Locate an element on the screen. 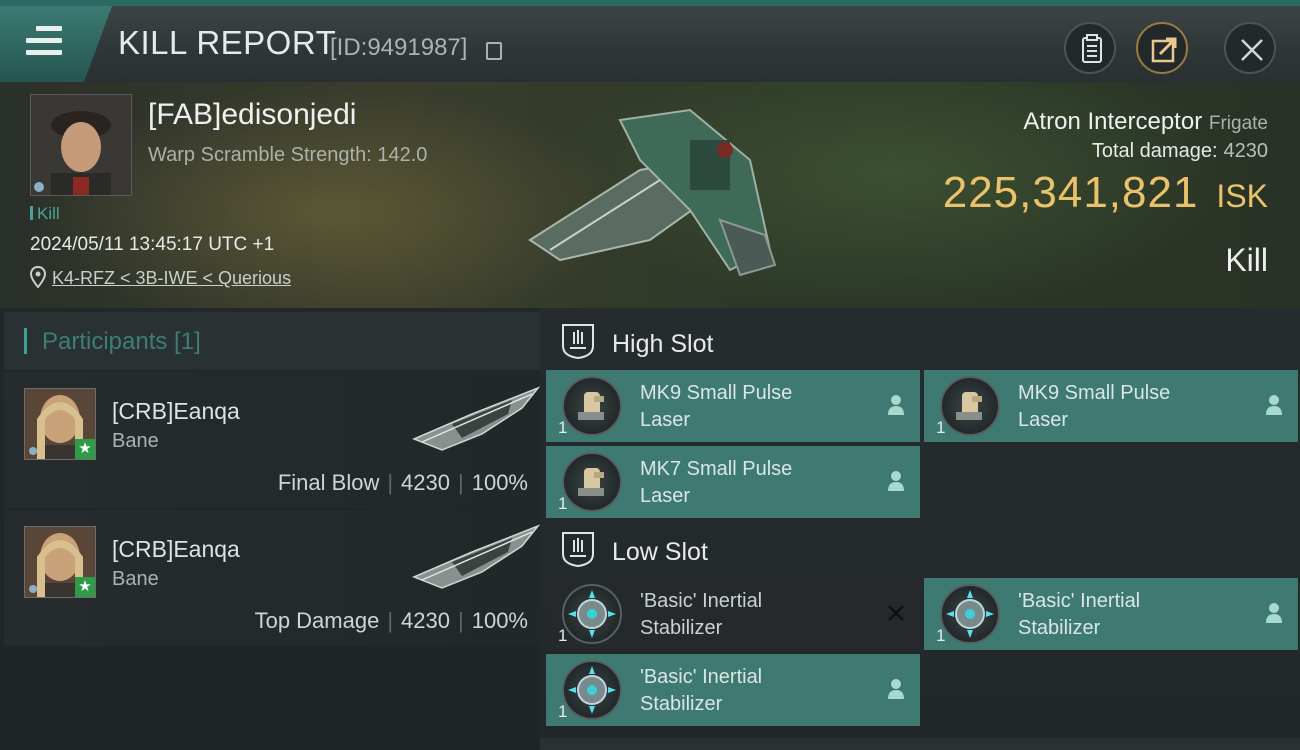  clipboard-button is located at coordinates (1090, 48).